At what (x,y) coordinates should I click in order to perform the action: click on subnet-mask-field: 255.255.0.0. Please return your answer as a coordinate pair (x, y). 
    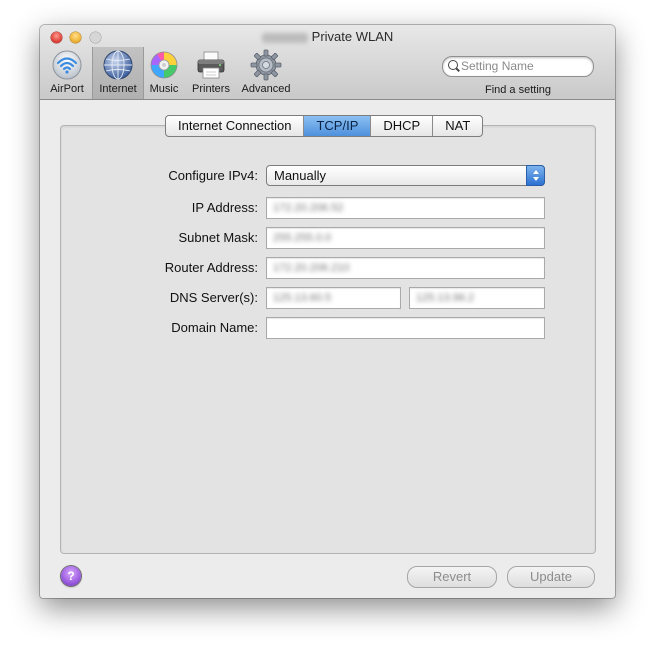
    Looking at the image, I should click on (405, 238).